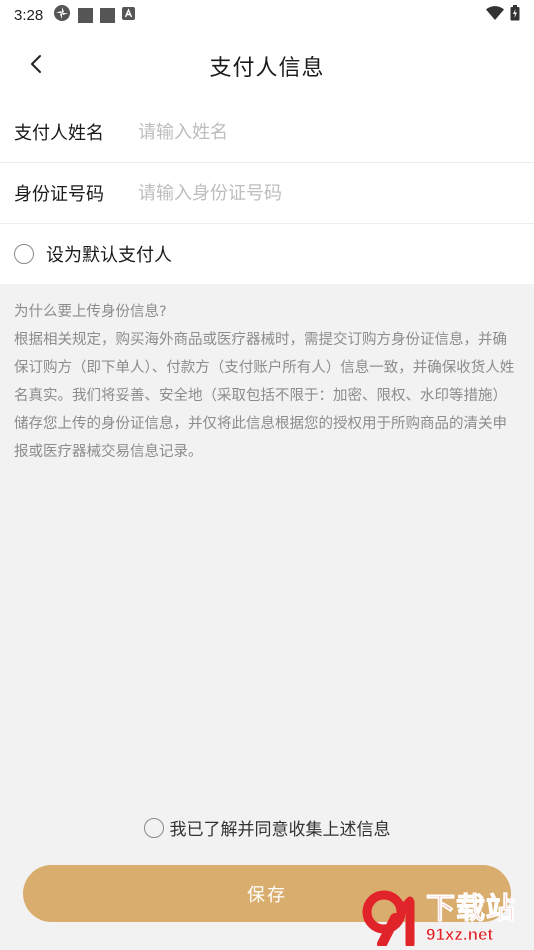 This screenshot has width=534, height=950. Describe the element at coordinates (59, 133) in the screenshot. I see `payer-name-label: 支付人姓名` at that location.